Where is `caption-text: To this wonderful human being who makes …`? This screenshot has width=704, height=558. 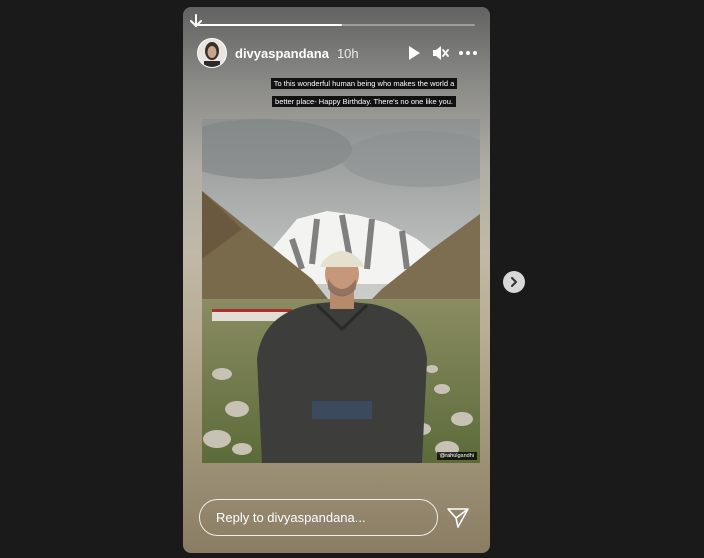
caption-text: To this wonderful human being who makes … is located at coordinates (364, 92).